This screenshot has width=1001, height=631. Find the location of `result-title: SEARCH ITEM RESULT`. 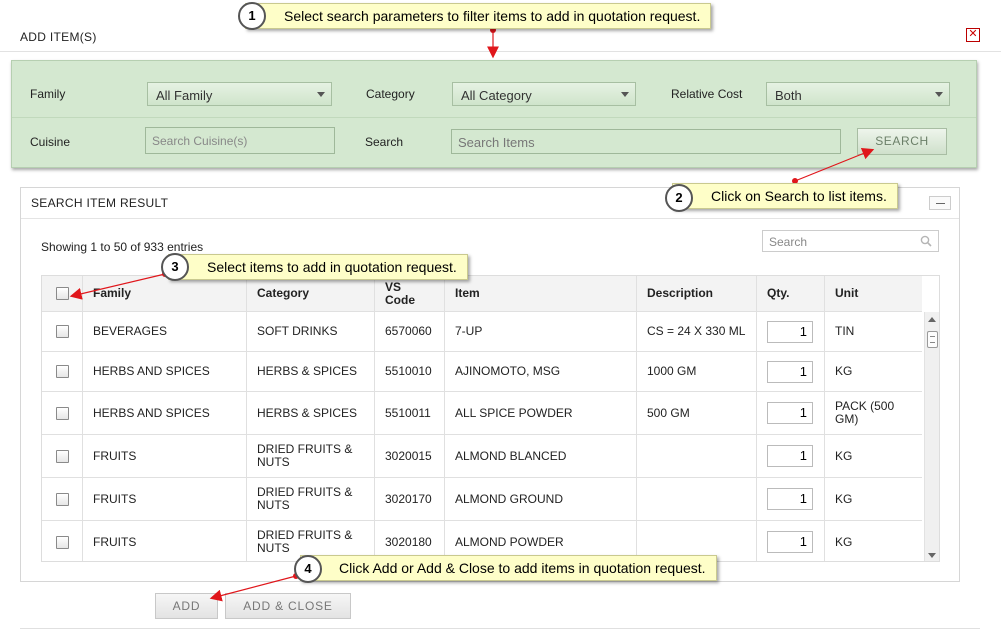

result-title: SEARCH ITEM RESULT is located at coordinates (100, 203).